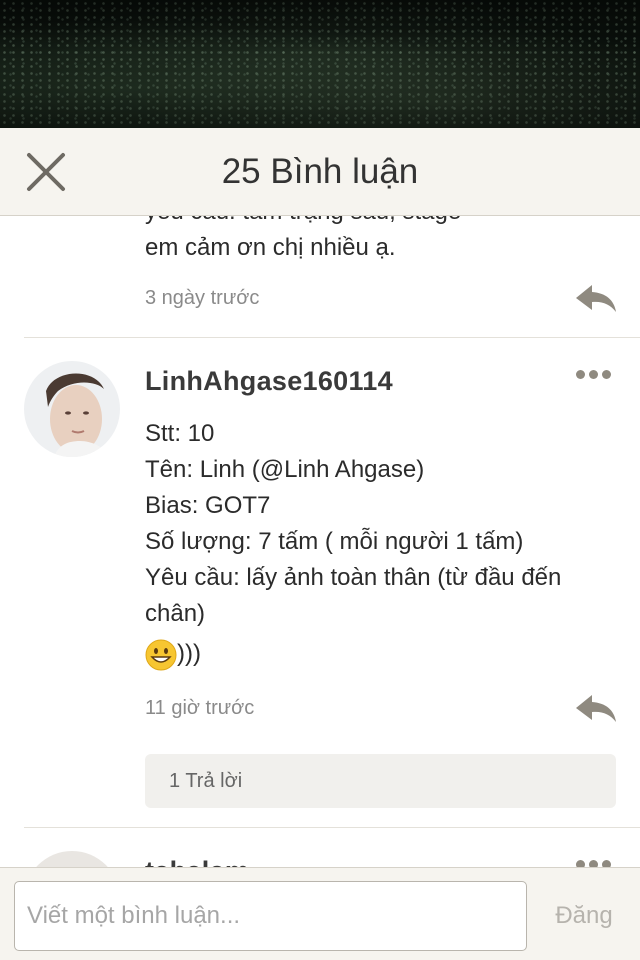 Image resolution: width=640 pixels, height=960 pixels. I want to click on comment-timestamp: 11 giờ trước, so click(200, 708).